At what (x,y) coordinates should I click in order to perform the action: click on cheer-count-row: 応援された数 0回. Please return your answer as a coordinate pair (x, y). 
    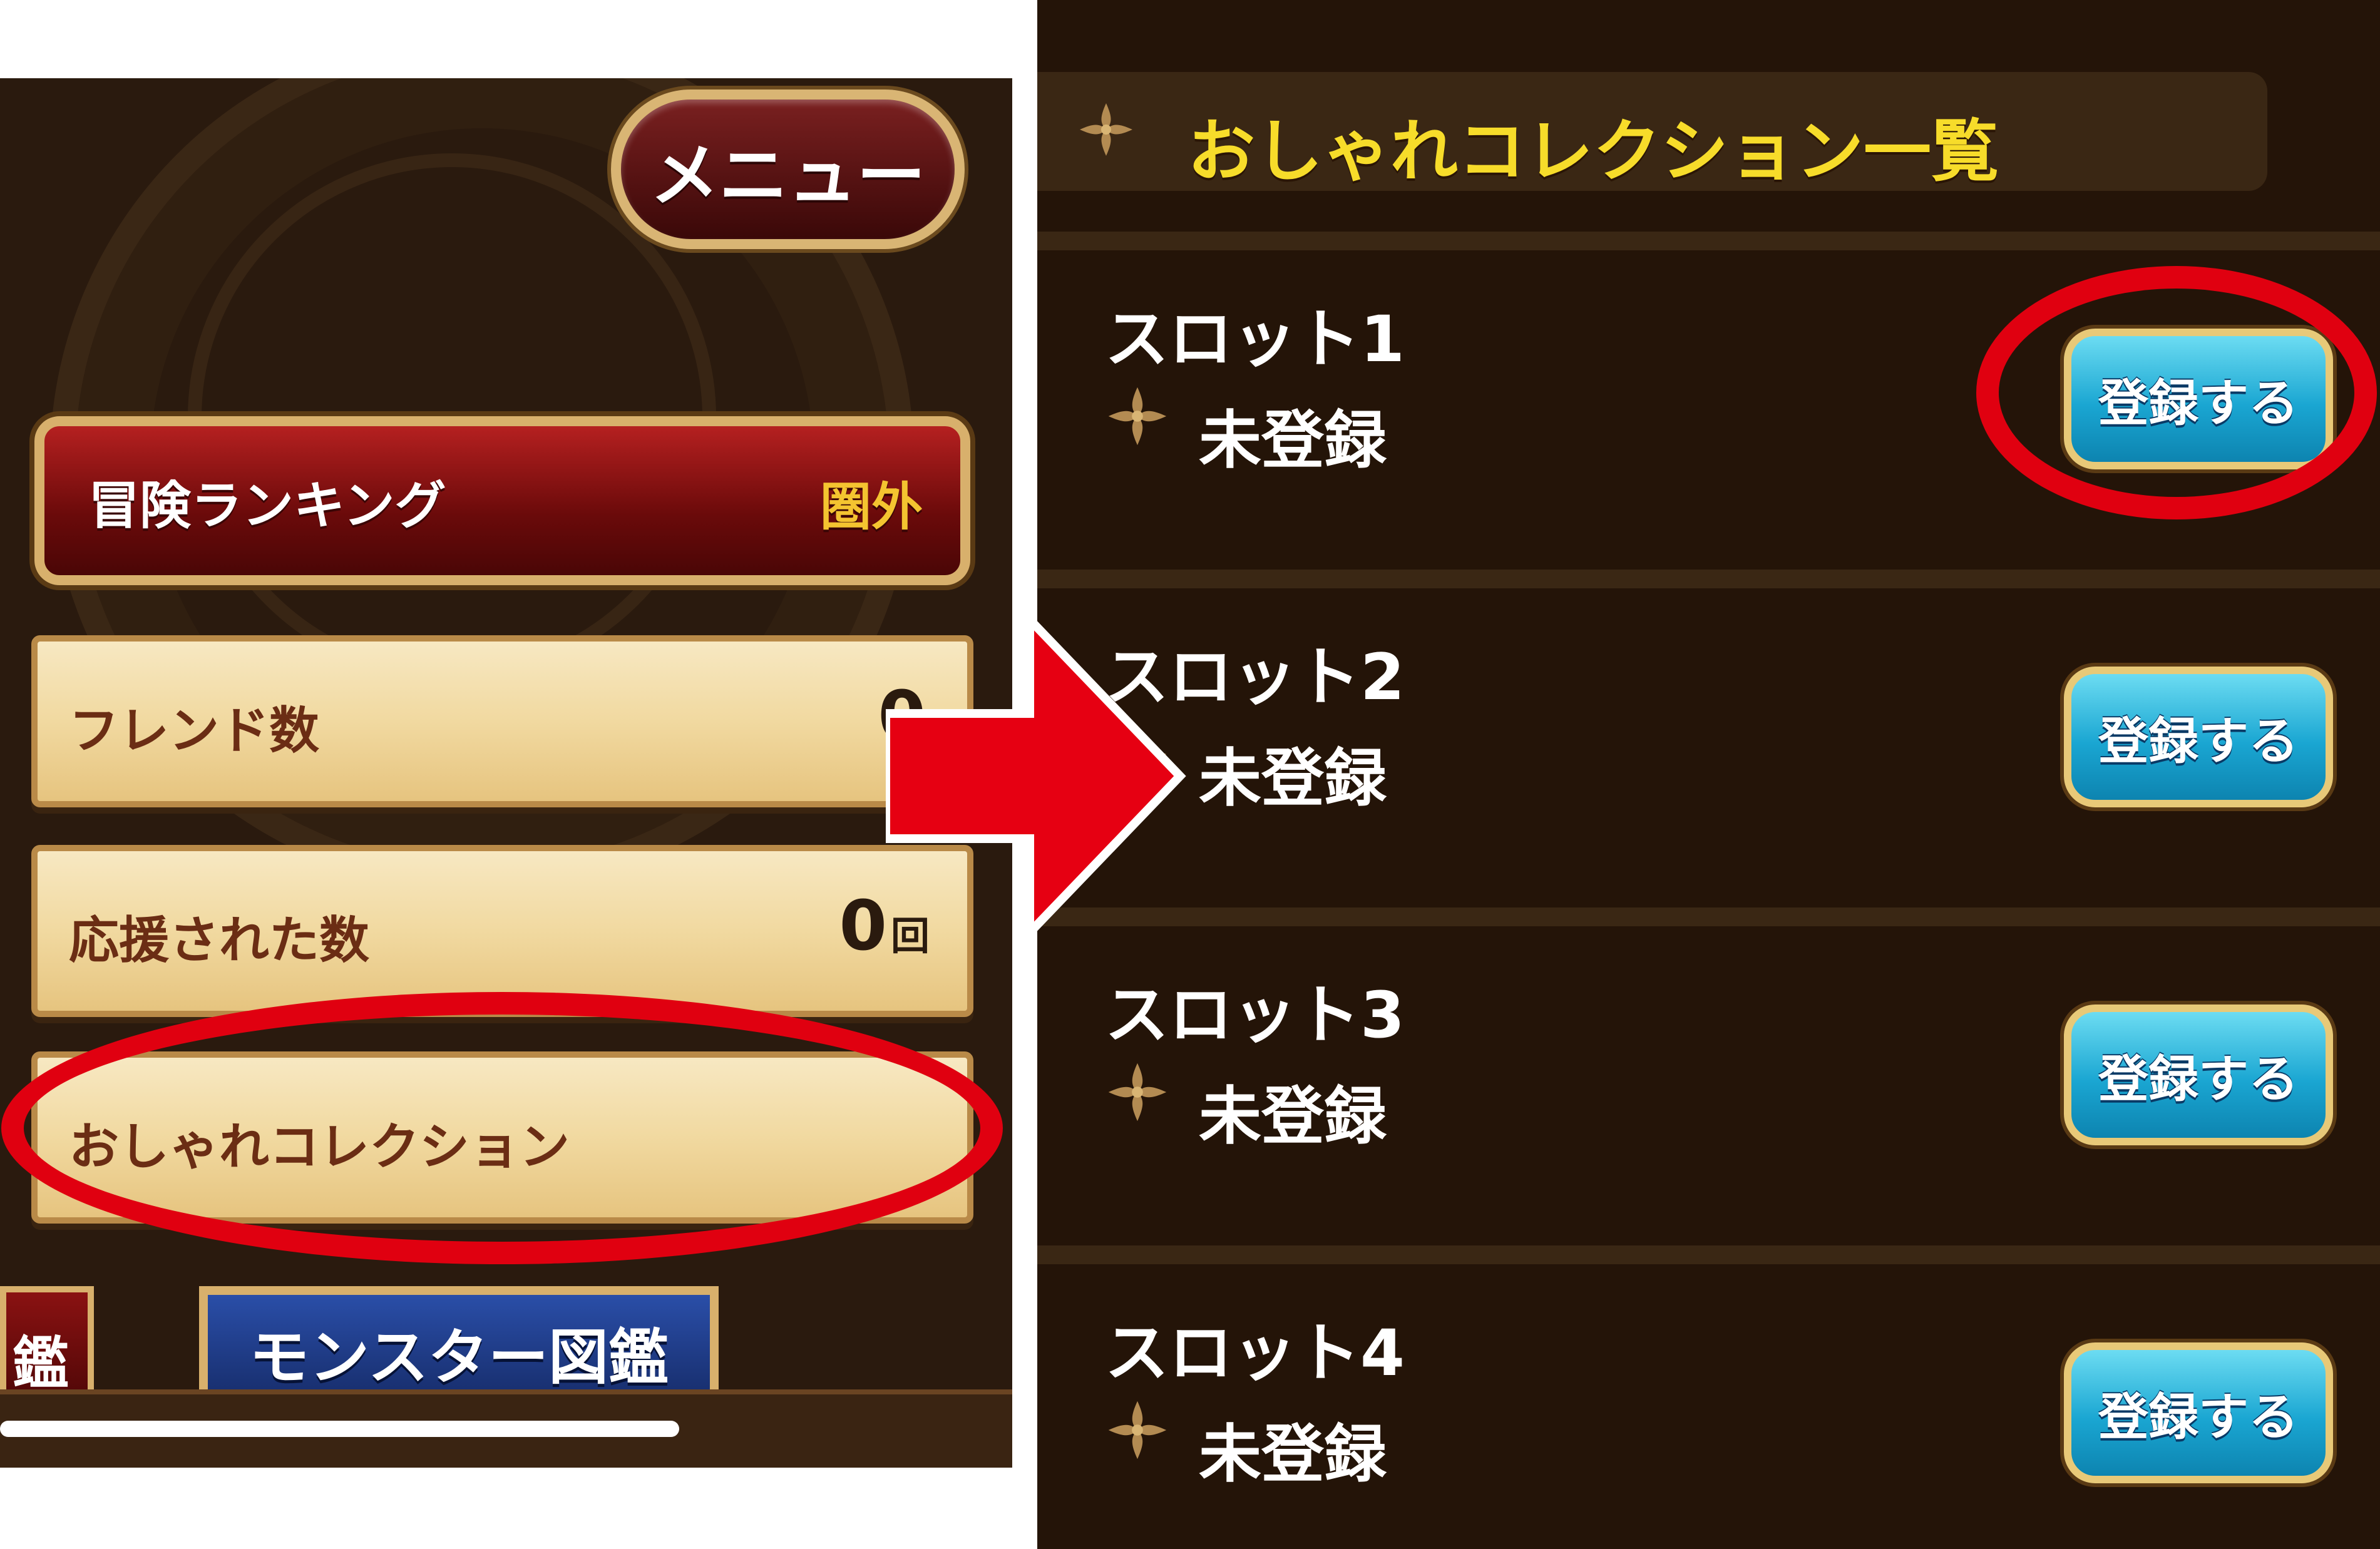
    Looking at the image, I should click on (502, 931).